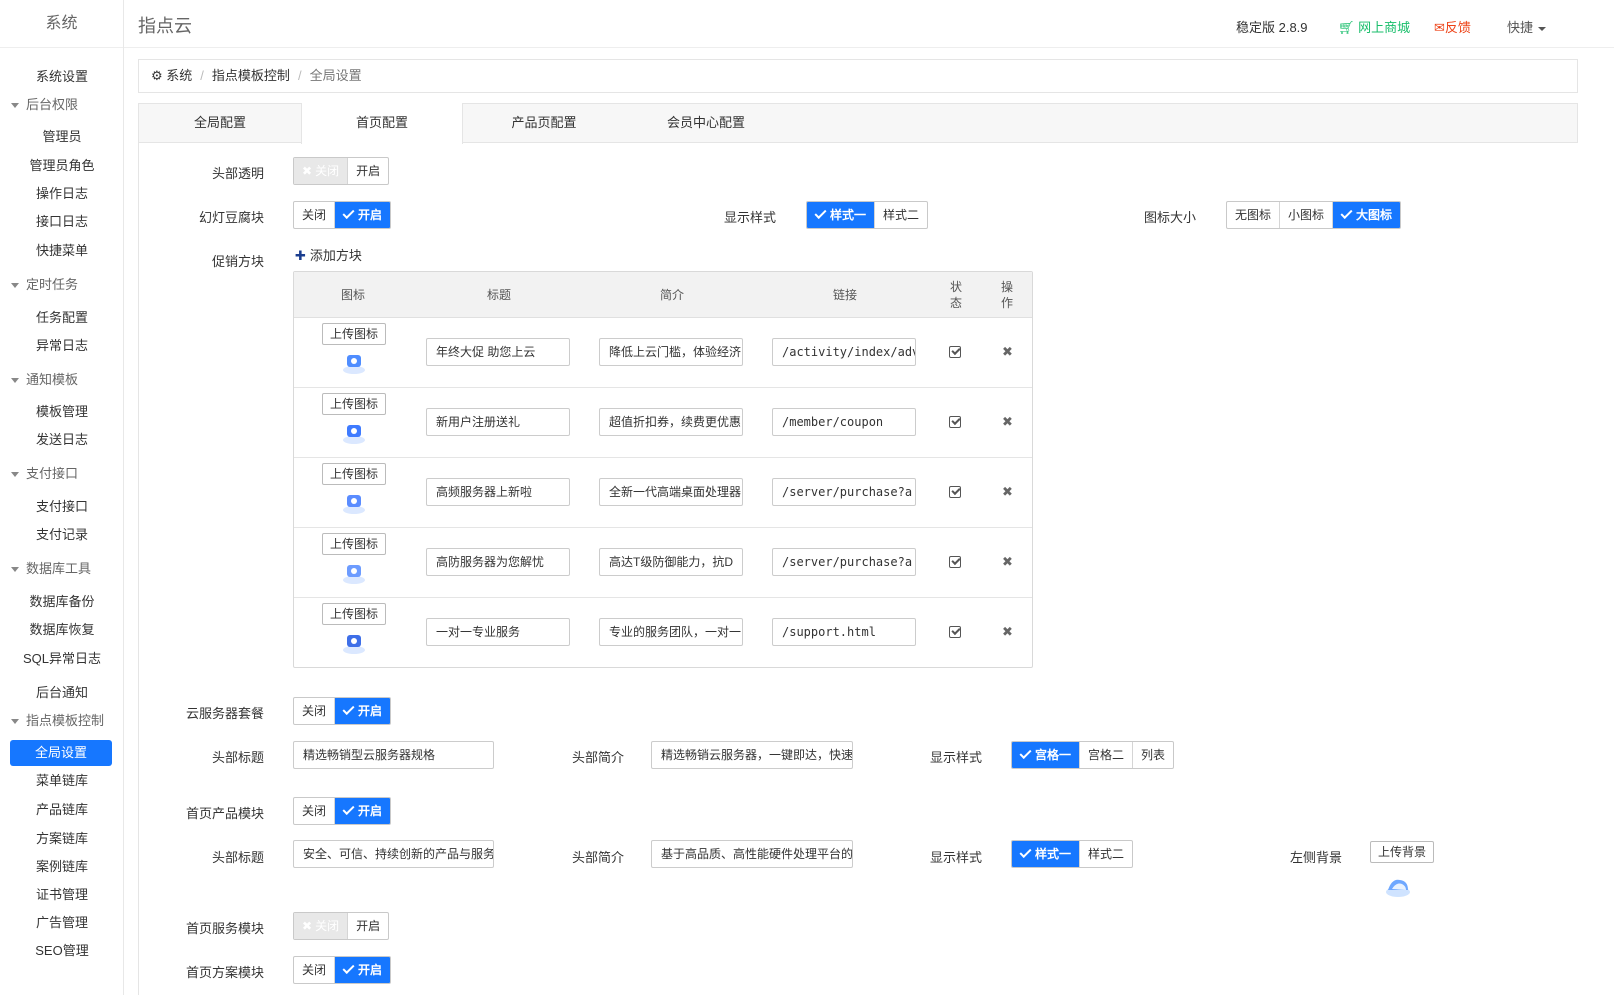 This screenshot has width=1614, height=995. I want to click on product-intro-input: 基于高品质、高性能硬件处理平台的, so click(752, 854).